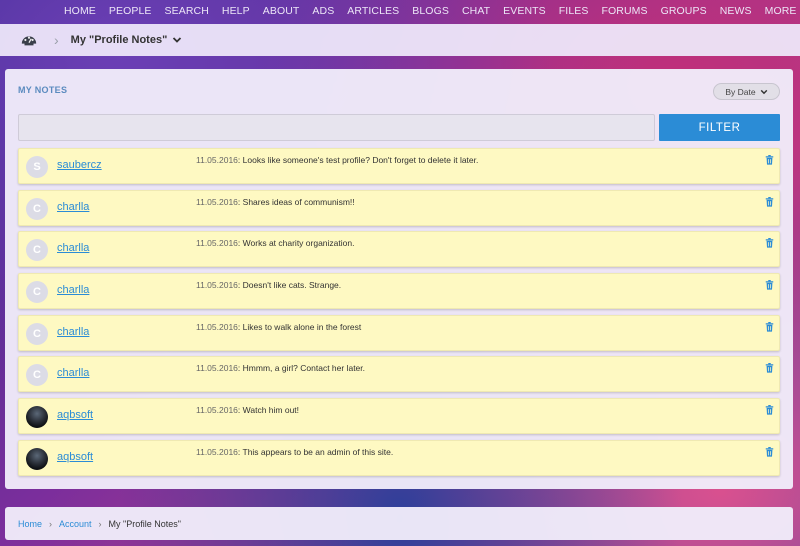 The image size is (800, 546). What do you see at coordinates (574, 11) in the screenshot?
I see `nav-files: FILES` at bounding box center [574, 11].